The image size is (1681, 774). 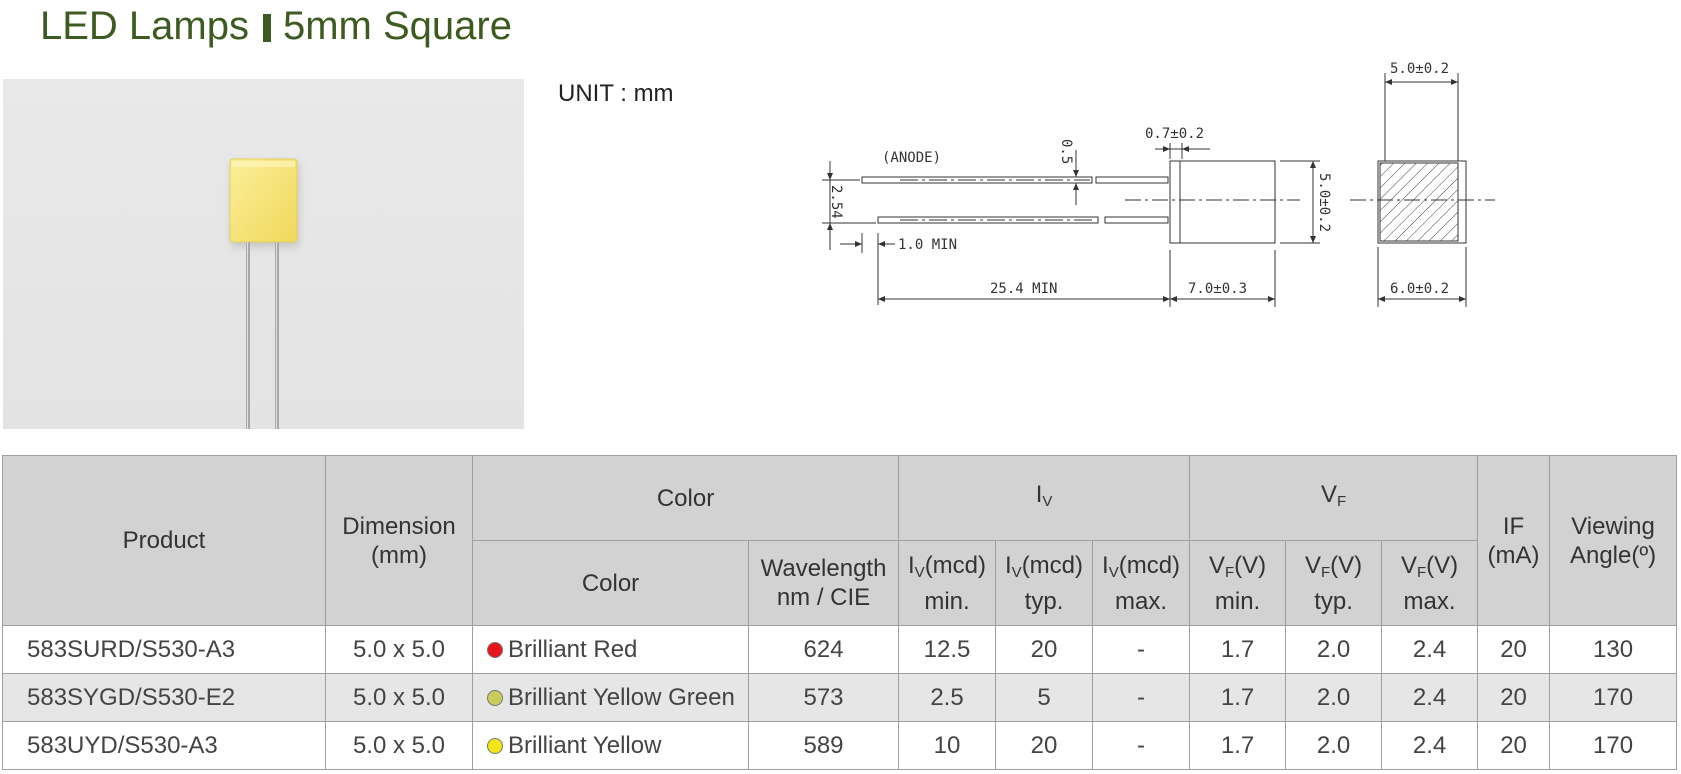 What do you see at coordinates (1334, 498) in the screenshot?
I see `header-vf-group: VF` at bounding box center [1334, 498].